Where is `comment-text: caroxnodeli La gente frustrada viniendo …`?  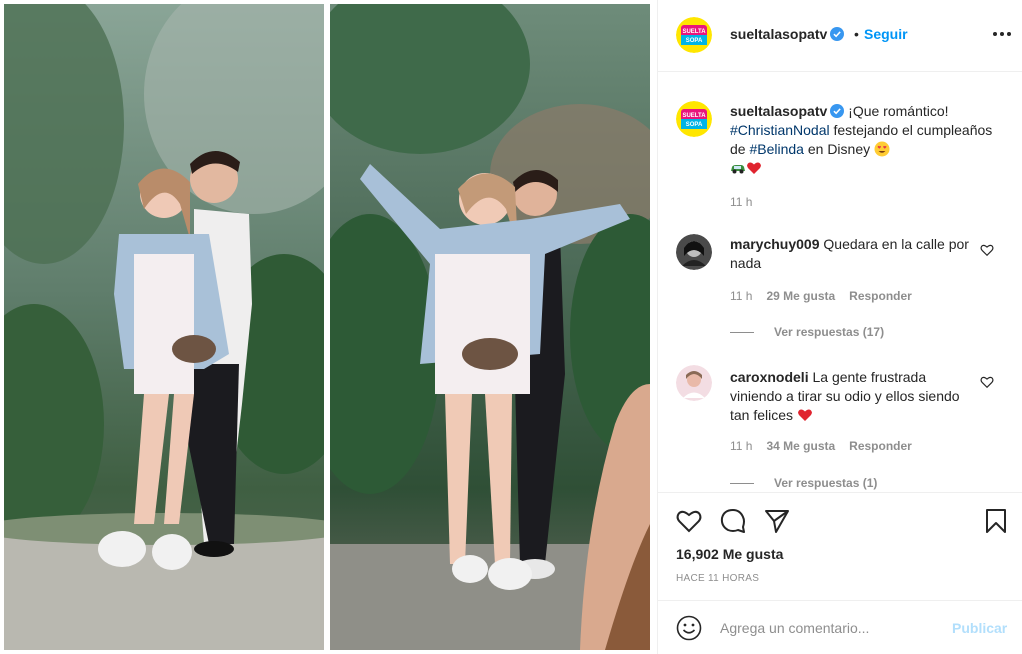
comment-text: caroxnodeli La gente frustrada viniendo … is located at coordinates (850, 396).